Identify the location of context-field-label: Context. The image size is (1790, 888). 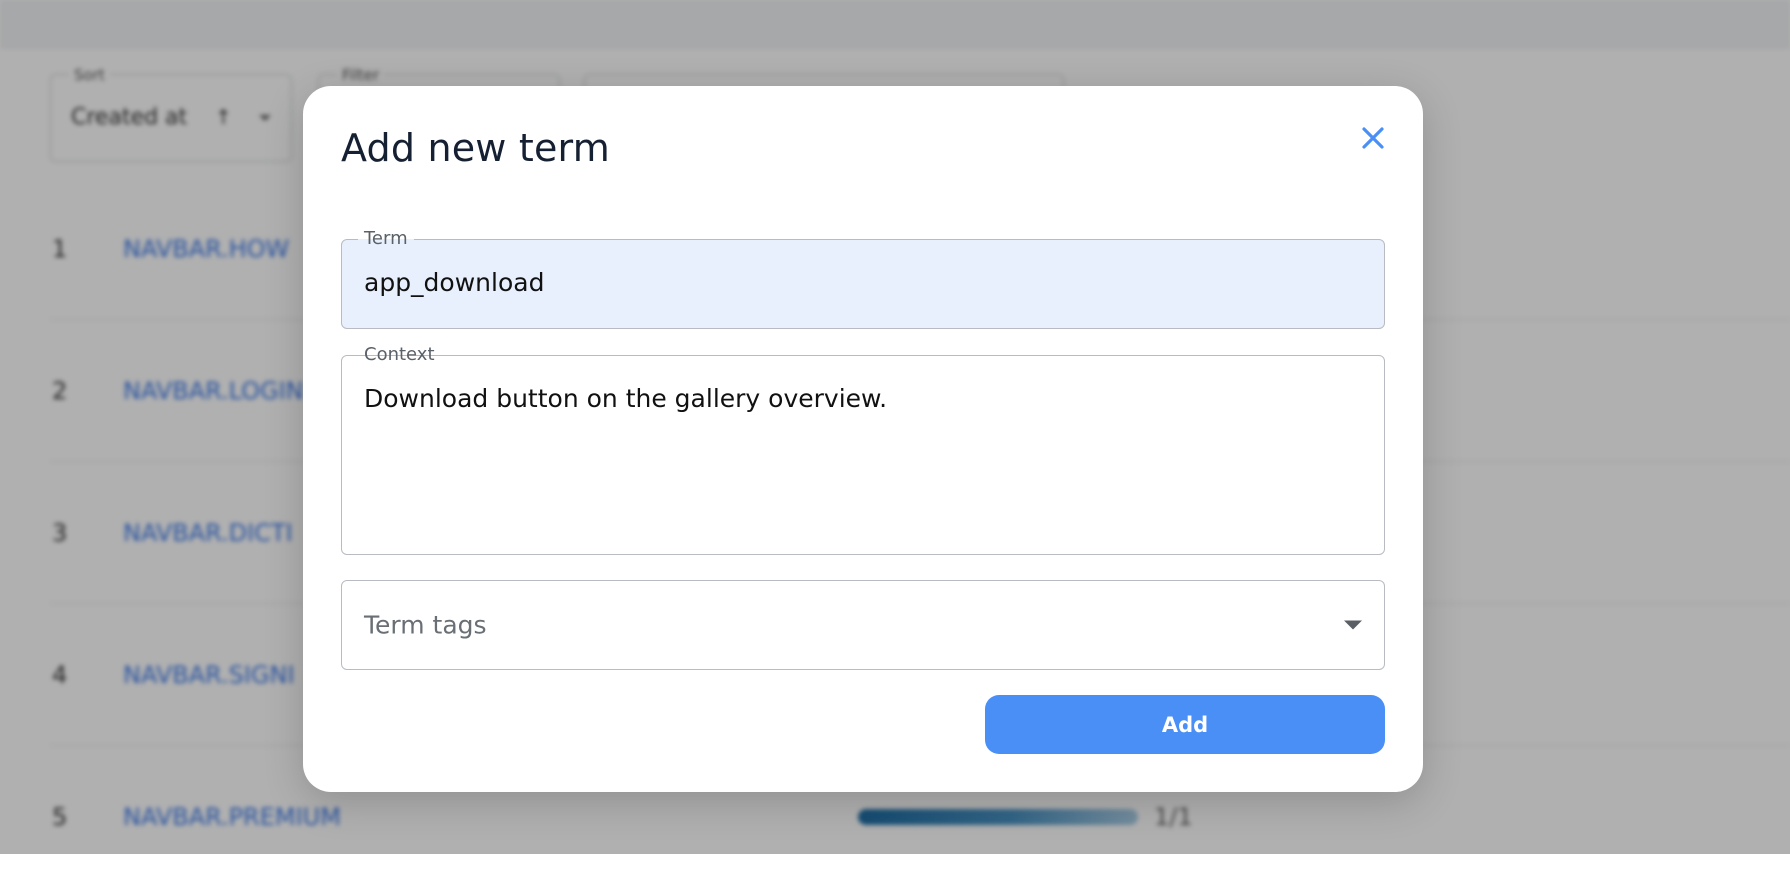
(399, 355).